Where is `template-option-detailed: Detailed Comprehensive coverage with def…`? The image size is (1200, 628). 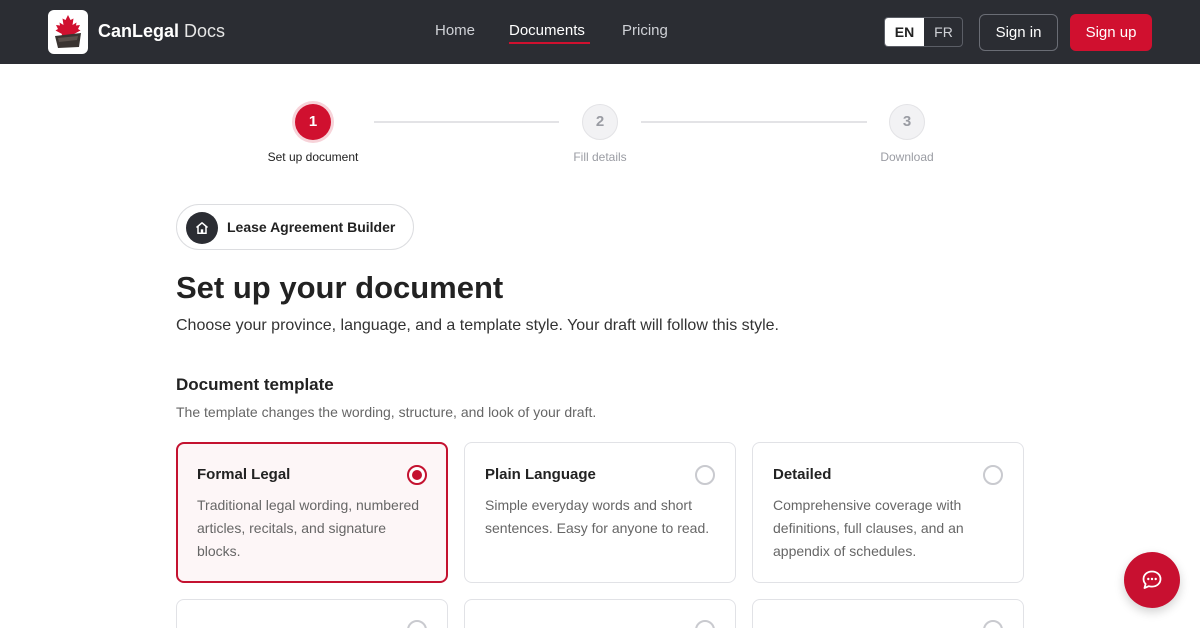 template-option-detailed: Detailed Comprehensive coverage with def… is located at coordinates (888, 512).